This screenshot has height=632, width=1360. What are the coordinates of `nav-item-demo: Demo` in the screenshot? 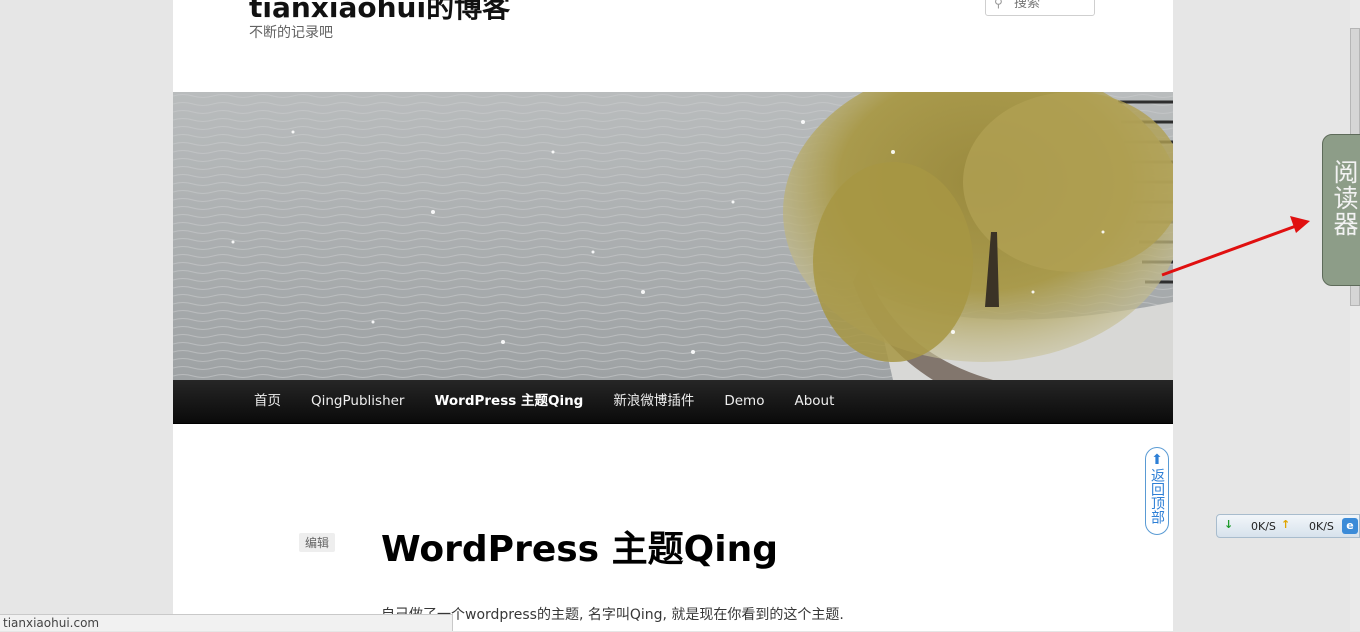 It's located at (744, 401).